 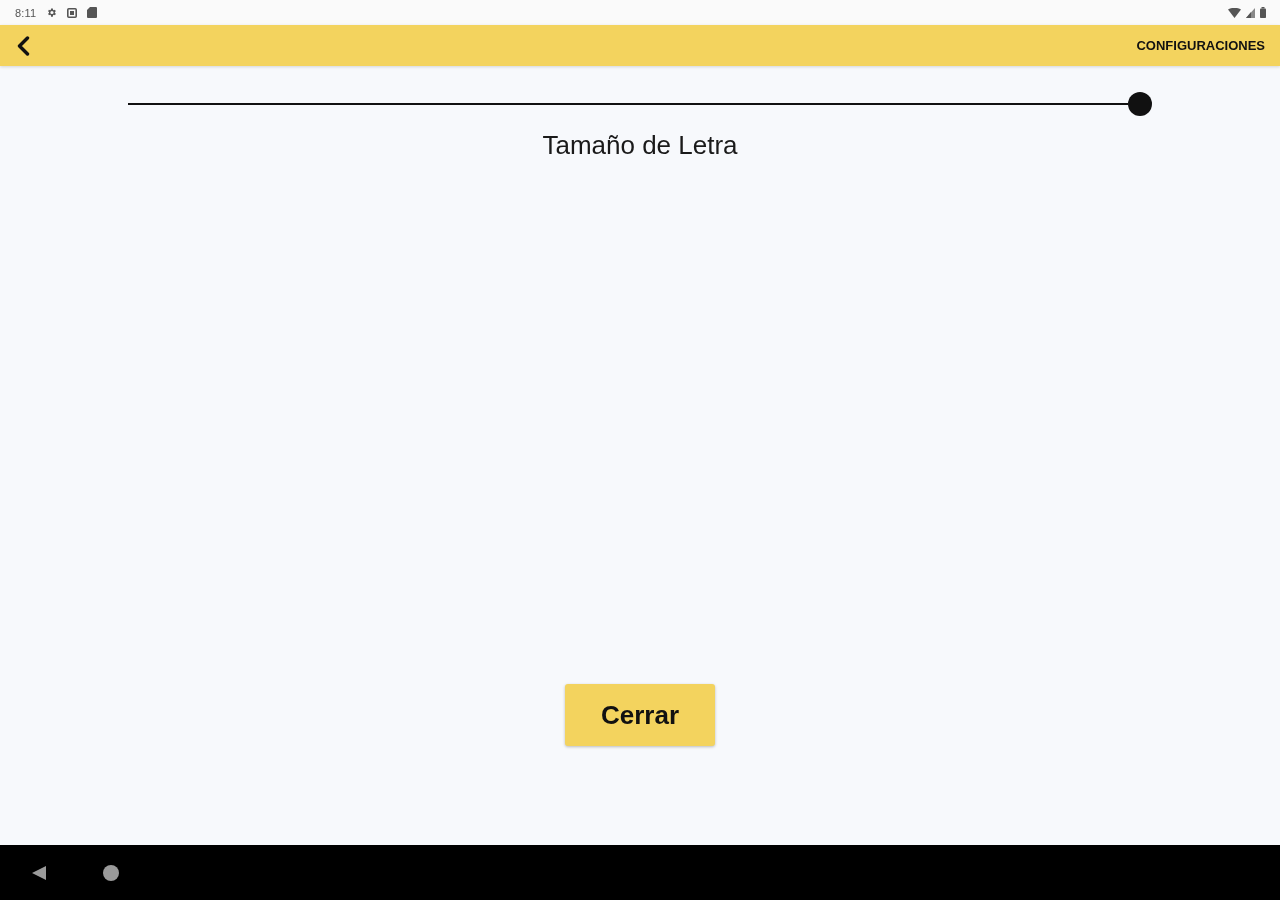 I want to click on status-time: 8:11, so click(x=26, y=12).